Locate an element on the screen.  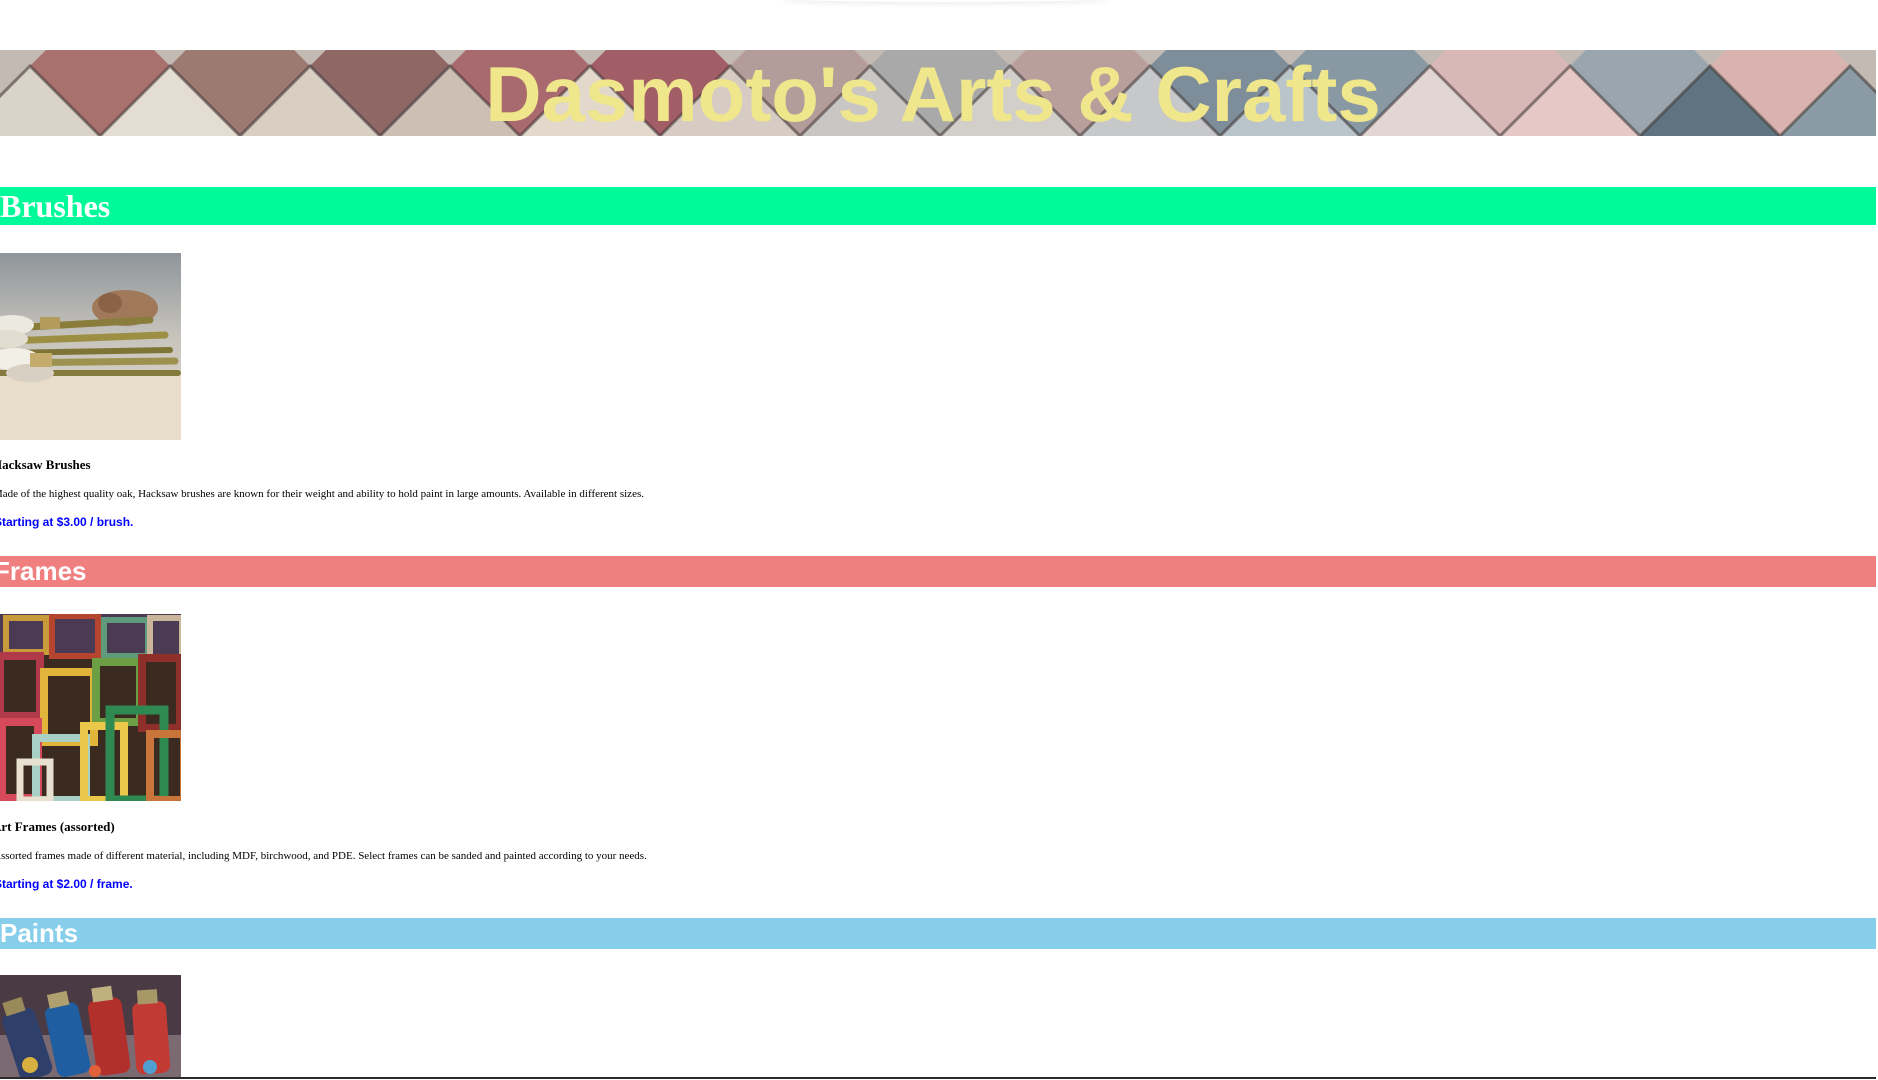
product-image-frames is located at coordinates (90, 707).